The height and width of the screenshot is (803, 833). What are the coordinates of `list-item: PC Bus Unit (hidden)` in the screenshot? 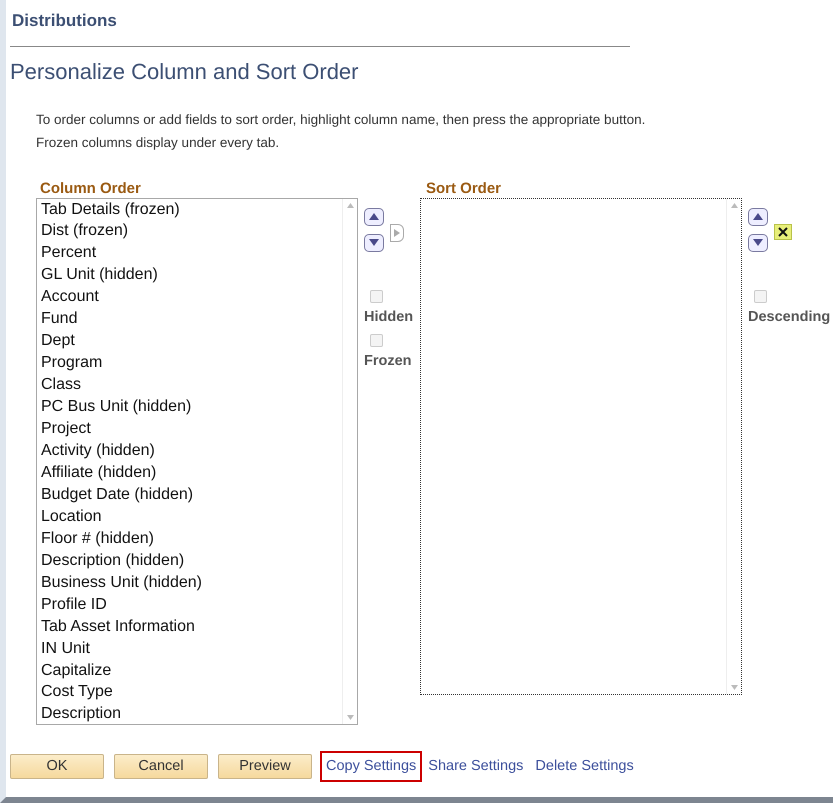 It's located at (191, 407).